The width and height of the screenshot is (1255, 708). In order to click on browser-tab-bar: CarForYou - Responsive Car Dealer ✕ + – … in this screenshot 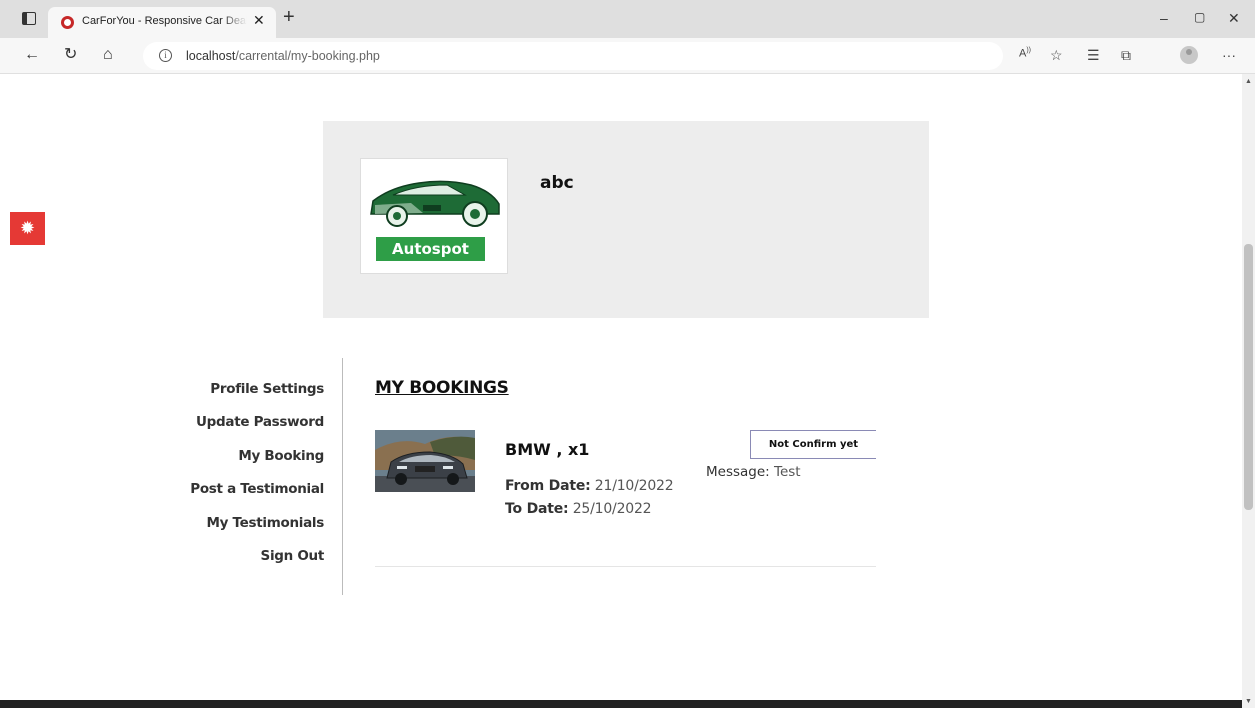, I will do `click(627, 19)`.